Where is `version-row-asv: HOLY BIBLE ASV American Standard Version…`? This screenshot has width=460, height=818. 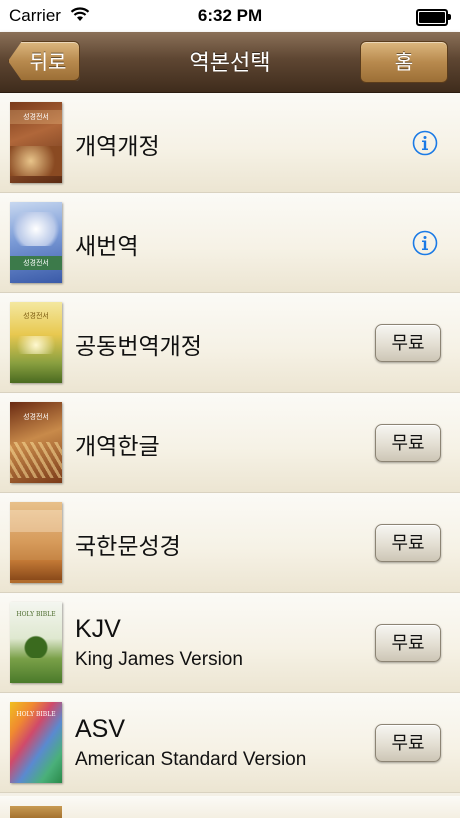 version-row-asv: HOLY BIBLE ASV American Standard Version… is located at coordinates (230, 743).